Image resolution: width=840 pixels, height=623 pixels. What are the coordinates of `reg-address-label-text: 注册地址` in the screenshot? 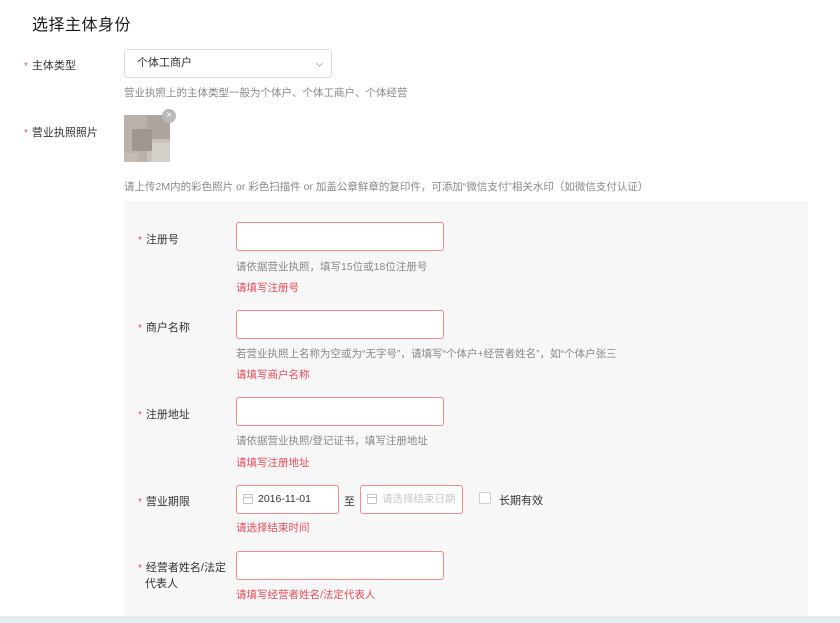 It's located at (167, 415).